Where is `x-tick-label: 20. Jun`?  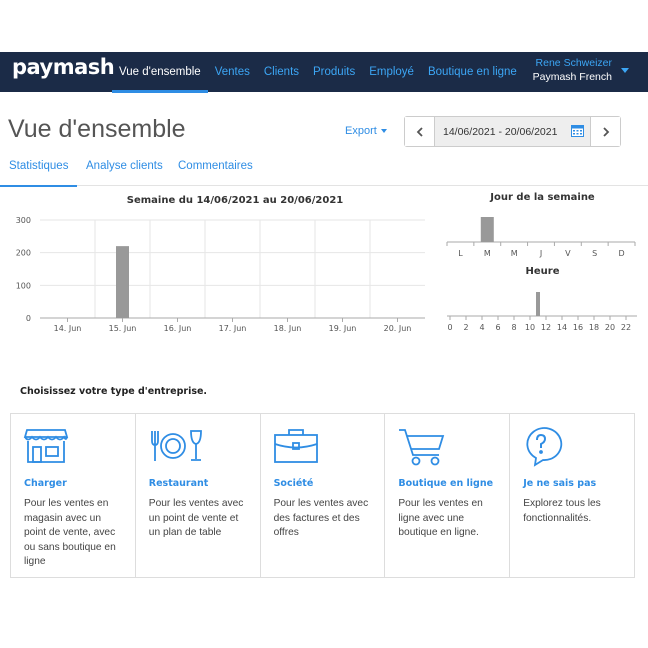
x-tick-label: 20. Jun is located at coordinates (398, 328).